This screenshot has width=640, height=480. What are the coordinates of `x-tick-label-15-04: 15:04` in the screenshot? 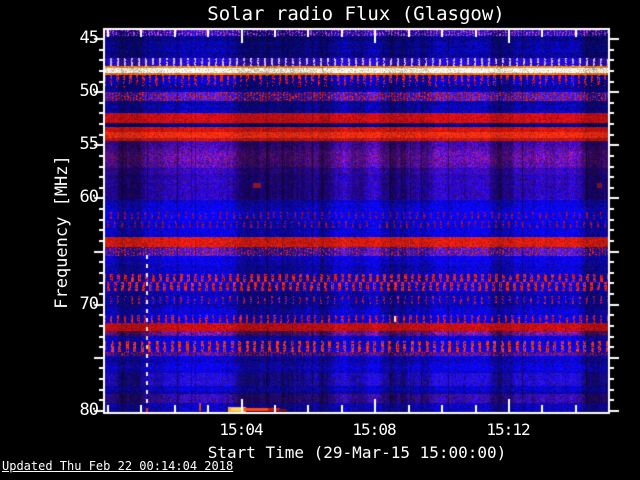 It's located at (241, 429).